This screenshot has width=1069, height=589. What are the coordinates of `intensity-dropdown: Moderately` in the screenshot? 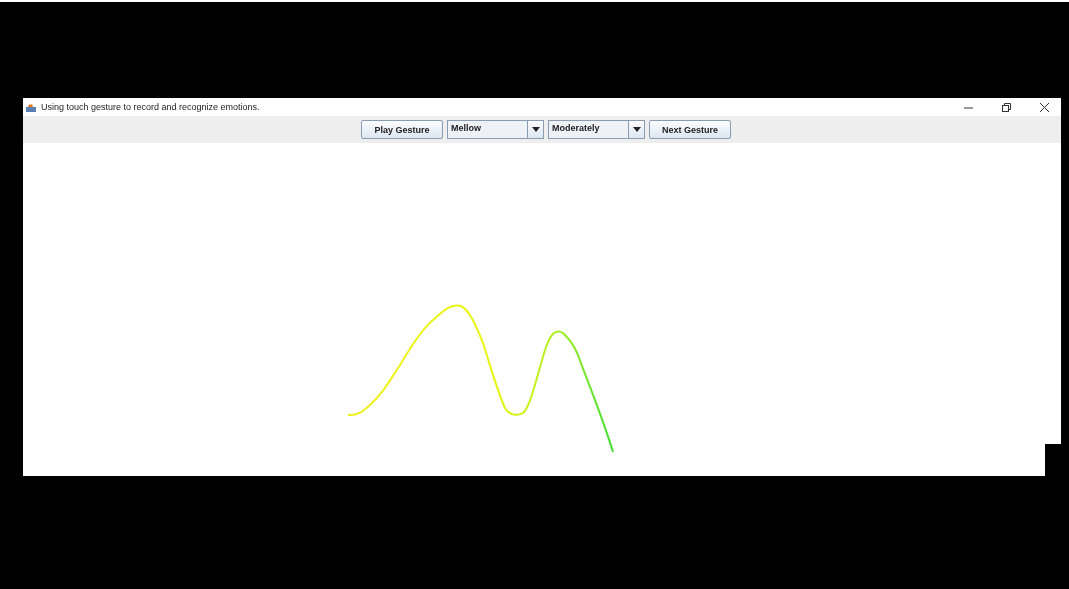 It's located at (596, 129).